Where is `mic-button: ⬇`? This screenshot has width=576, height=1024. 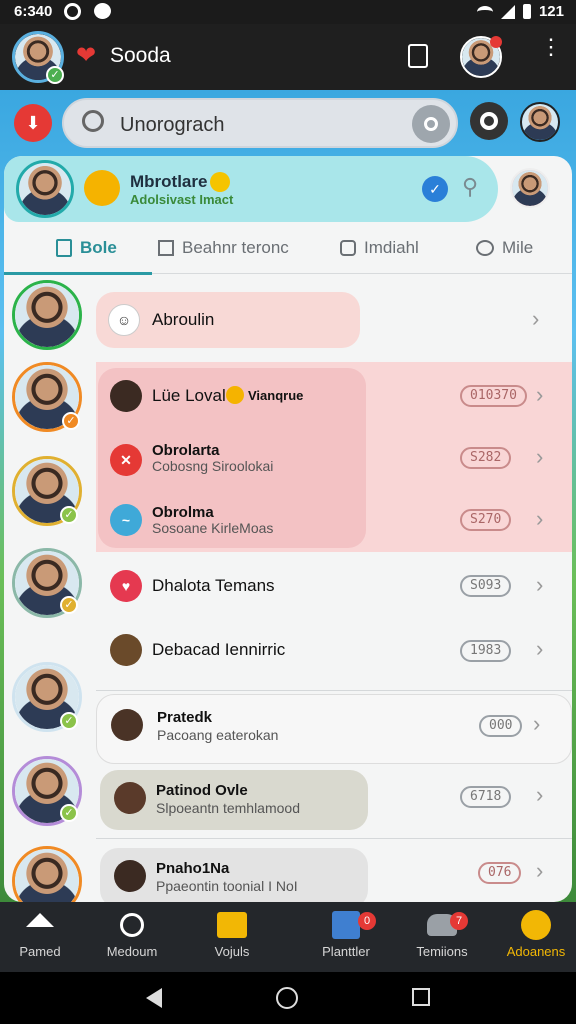
mic-button: ⬇ is located at coordinates (33, 123).